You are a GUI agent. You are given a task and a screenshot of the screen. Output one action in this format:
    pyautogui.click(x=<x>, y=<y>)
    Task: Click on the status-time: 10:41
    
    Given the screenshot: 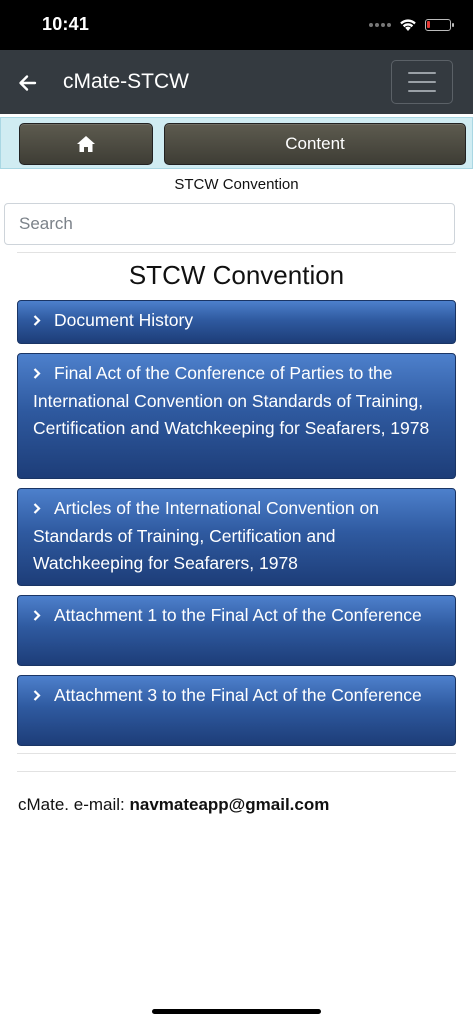 What is the action you would take?
    pyautogui.click(x=66, y=24)
    